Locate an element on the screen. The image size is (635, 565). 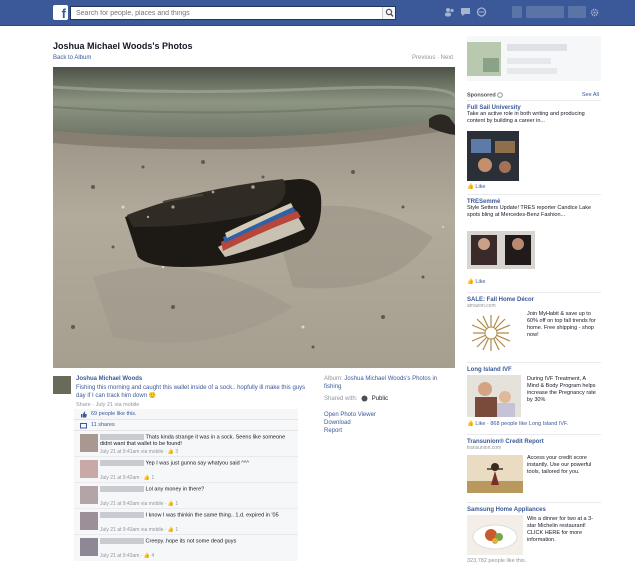
search-box is located at coordinates (233, 13).